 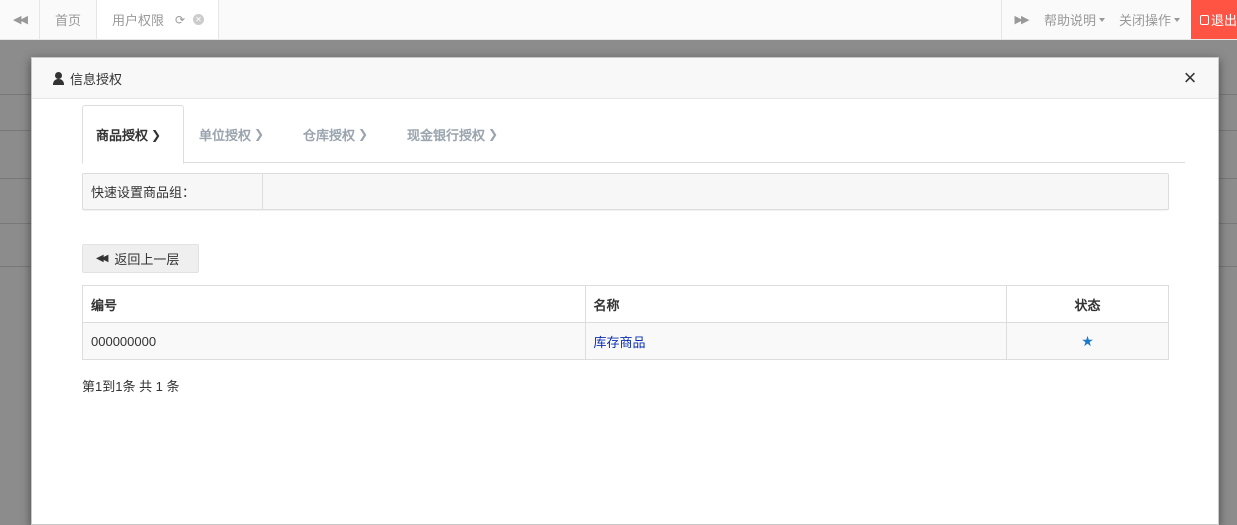 I want to click on cell-name: 库存商品, so click(x=796, y=341).